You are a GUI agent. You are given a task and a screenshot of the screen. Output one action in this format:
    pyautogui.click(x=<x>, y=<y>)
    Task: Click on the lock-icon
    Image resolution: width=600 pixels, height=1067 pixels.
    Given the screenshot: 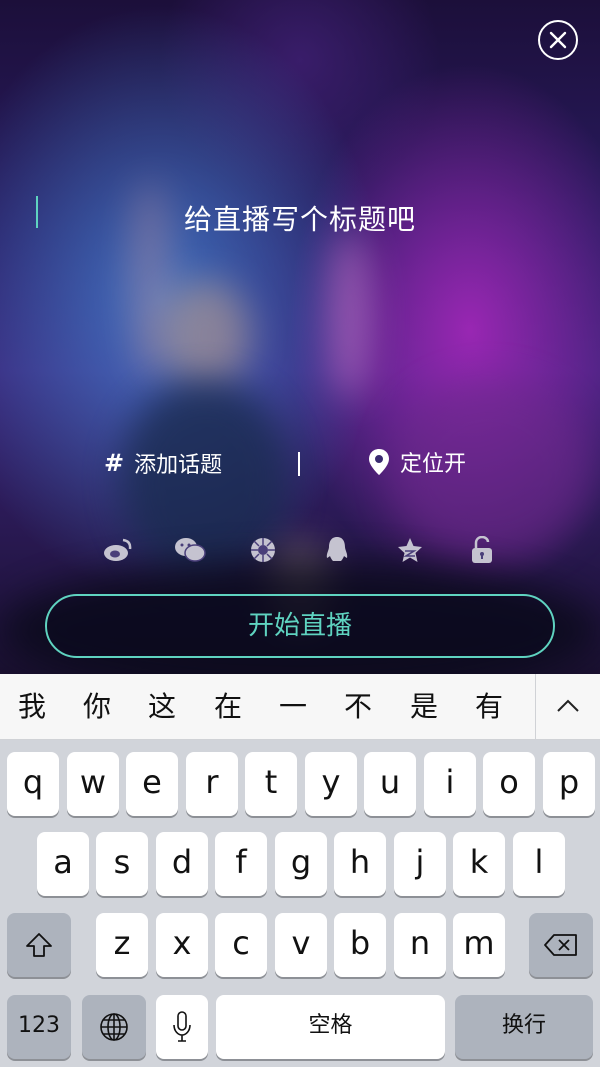 What is the action you would take?
    pyautogui.click(x=482, y=549)
    